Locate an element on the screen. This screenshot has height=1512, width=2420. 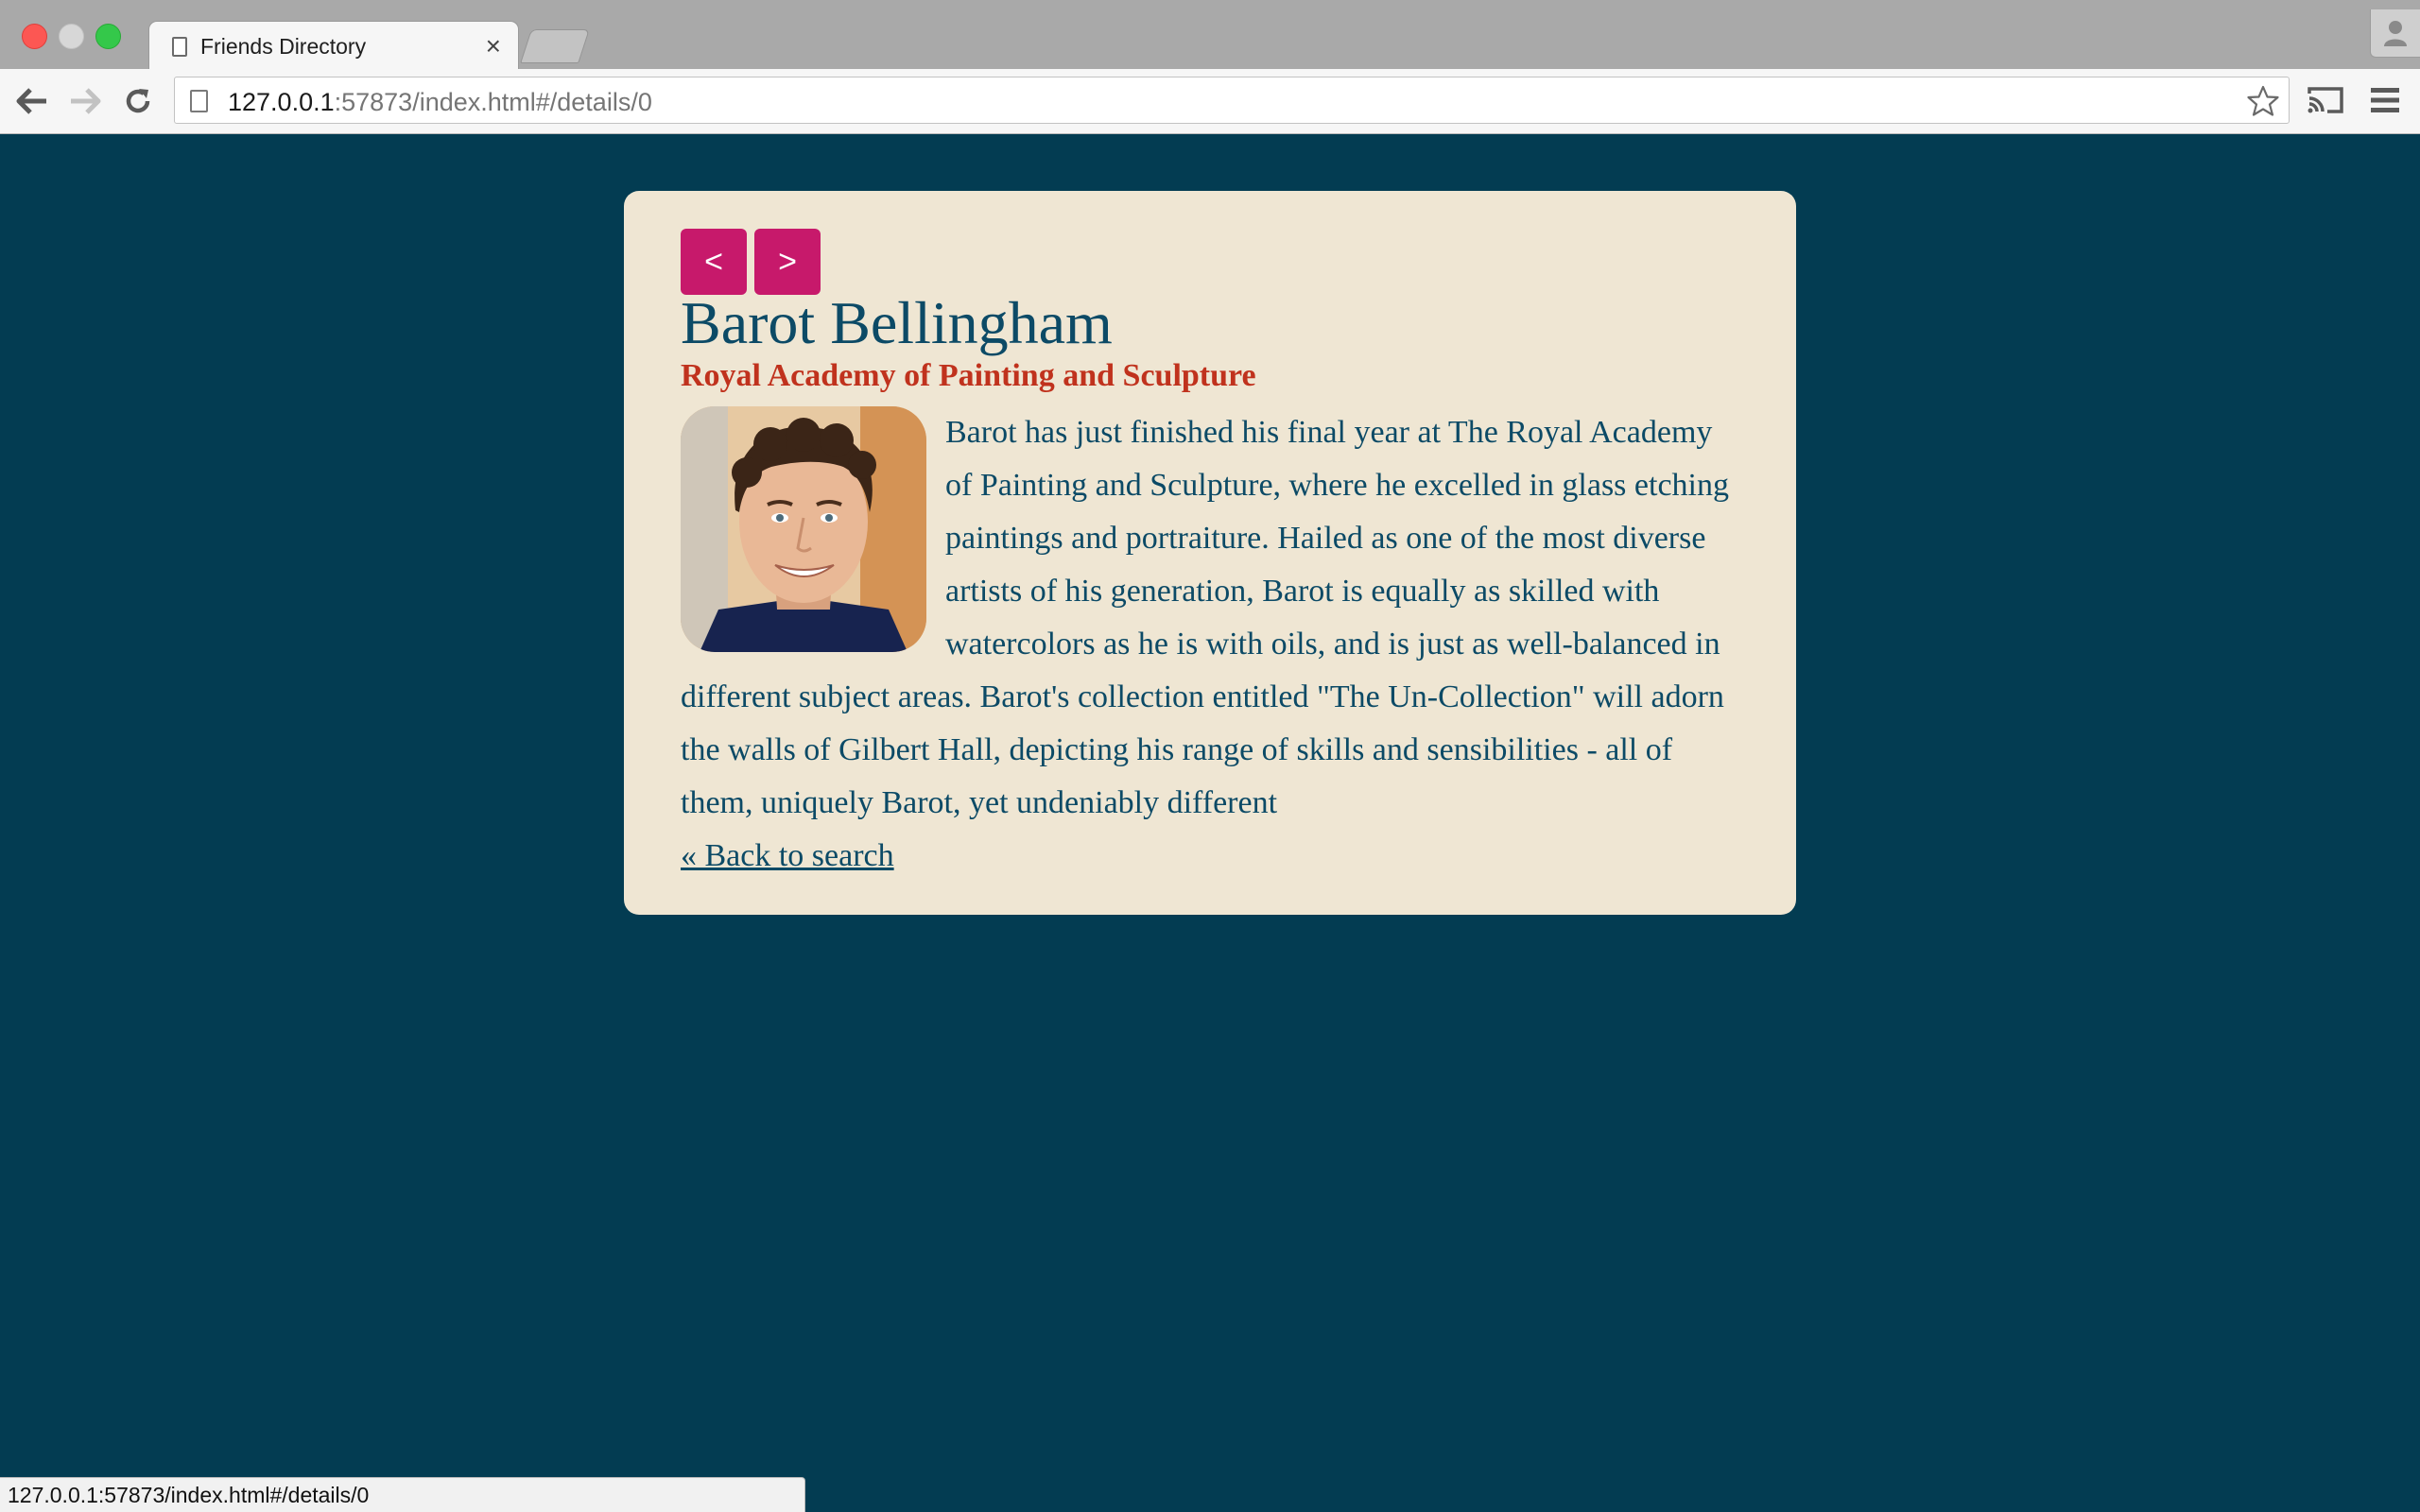
menu-icon is located at coordinates (2385, 100).